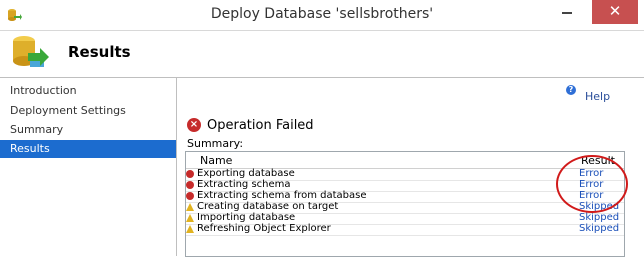 This screenshot has width=644, height=257. What do you see at coordinates (597, 96) in the screenshot?
I see `help-link: Help` at bounding box center [597, 96].